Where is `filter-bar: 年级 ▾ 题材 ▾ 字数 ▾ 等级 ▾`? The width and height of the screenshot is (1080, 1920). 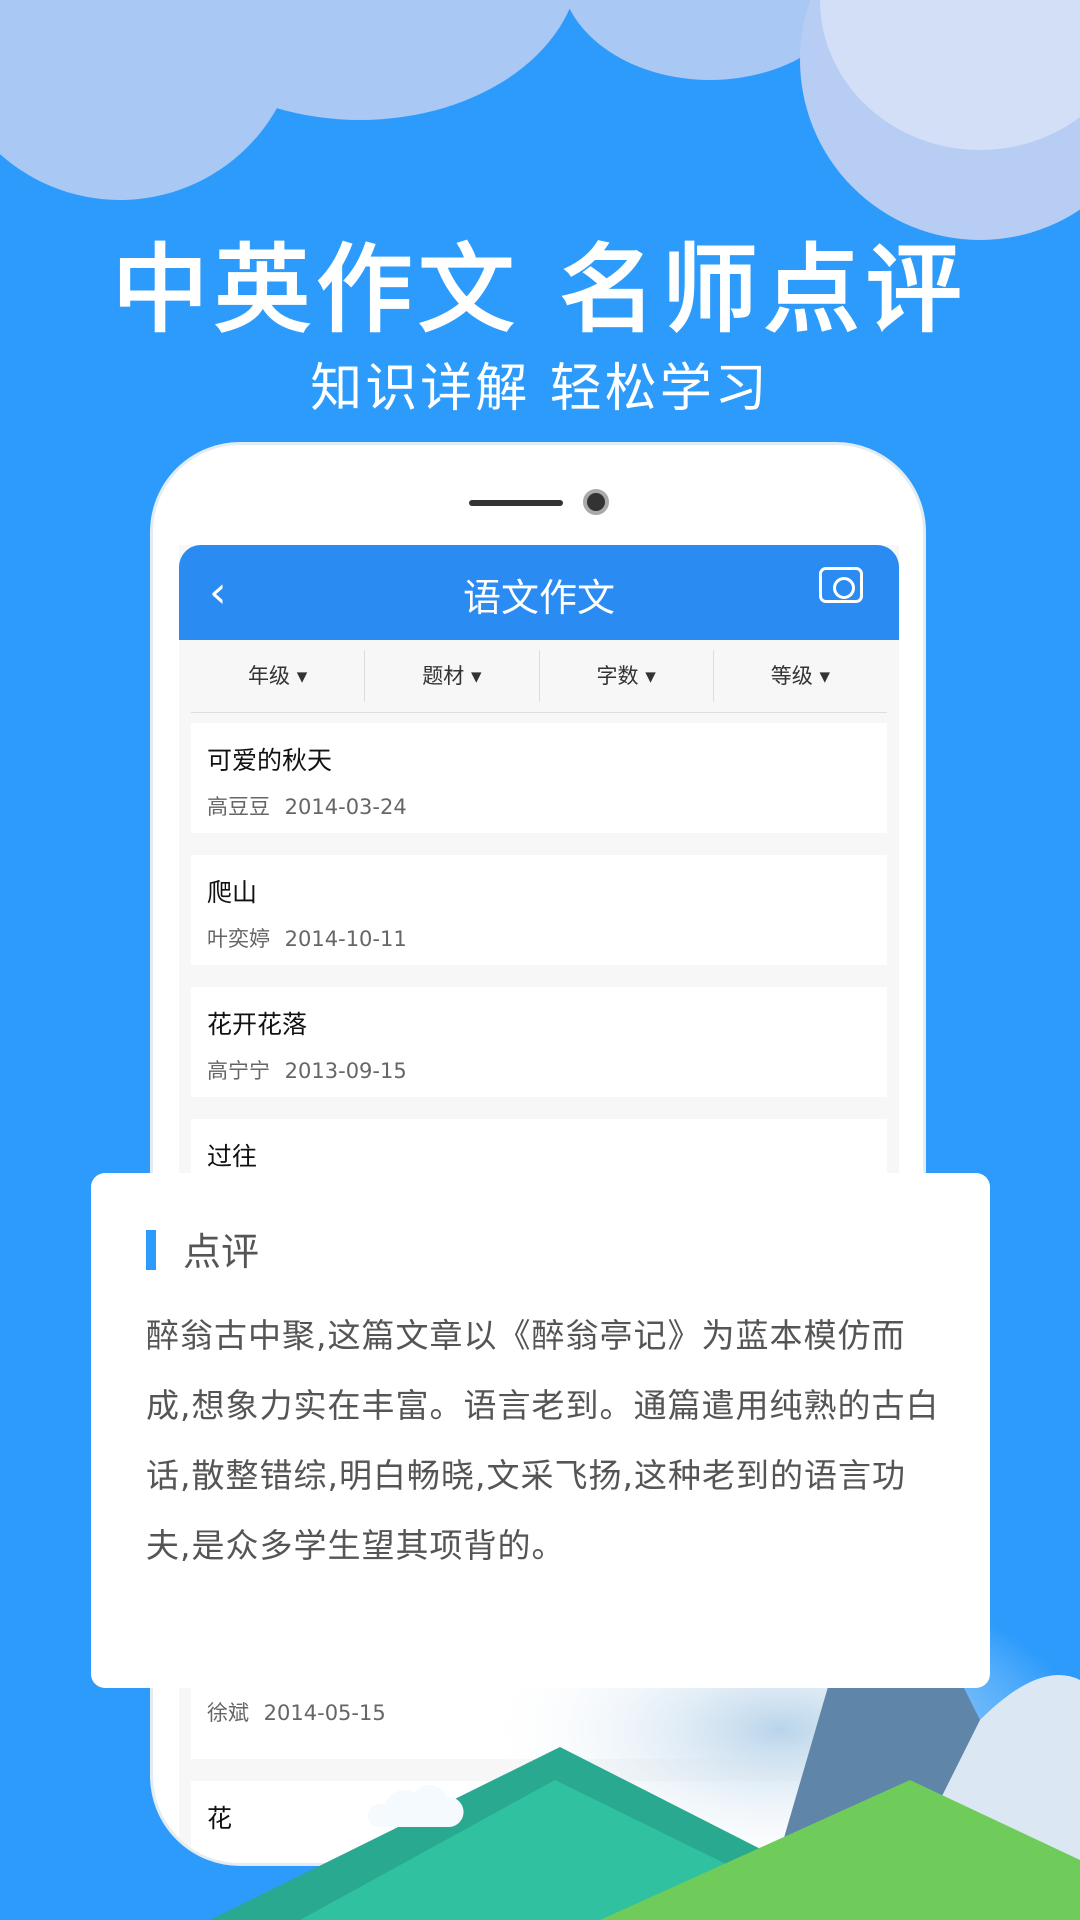 filter-bar: 年级 ▾ 题材 ▾ 字数 ▾ 等级 ▾ is located at coordinates (539, 676).